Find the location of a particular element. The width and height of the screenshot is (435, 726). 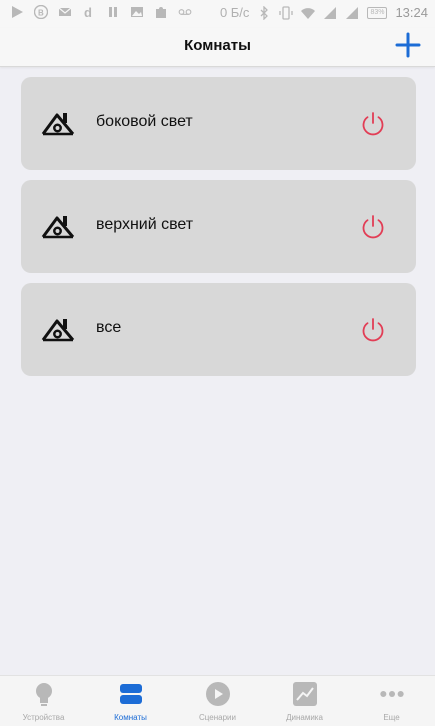

app-d-icon: d is located at coordinates (88, 12).